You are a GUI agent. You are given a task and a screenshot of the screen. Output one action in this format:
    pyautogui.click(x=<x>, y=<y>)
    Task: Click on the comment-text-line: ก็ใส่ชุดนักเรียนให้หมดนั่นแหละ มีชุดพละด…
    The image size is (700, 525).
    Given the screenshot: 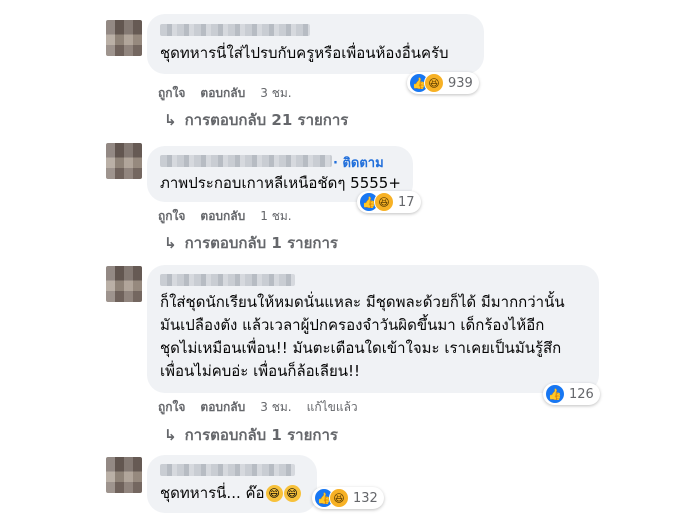 What is the action you would take?
    pyautogui.click(x=362, y=302)
    